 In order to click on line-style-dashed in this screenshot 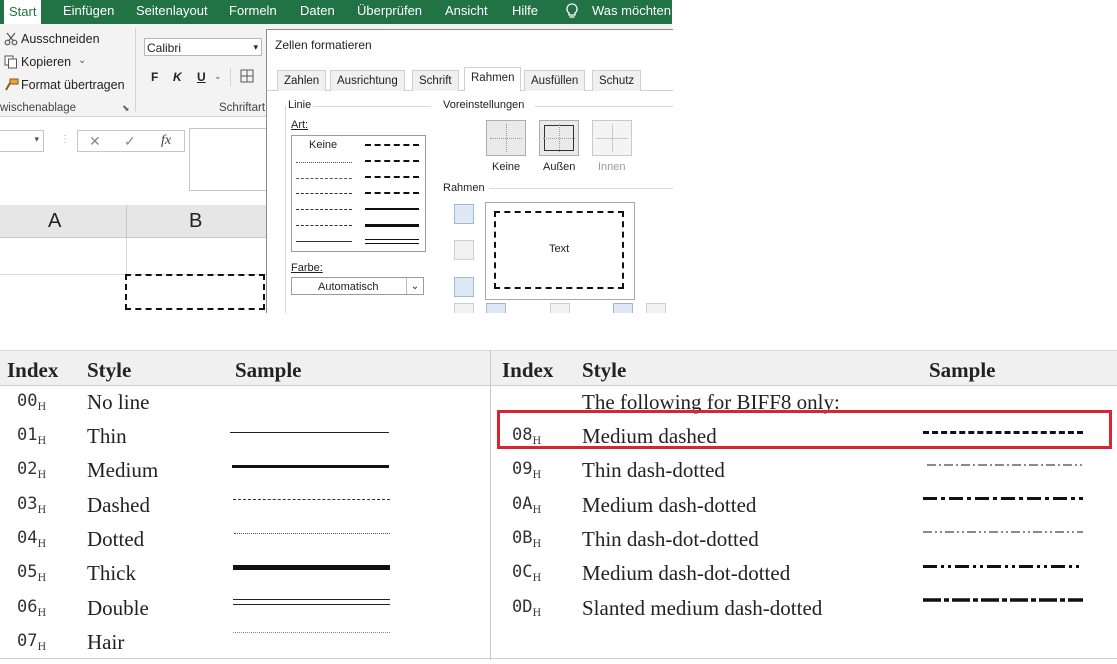, I will do `click(324, 225)`.